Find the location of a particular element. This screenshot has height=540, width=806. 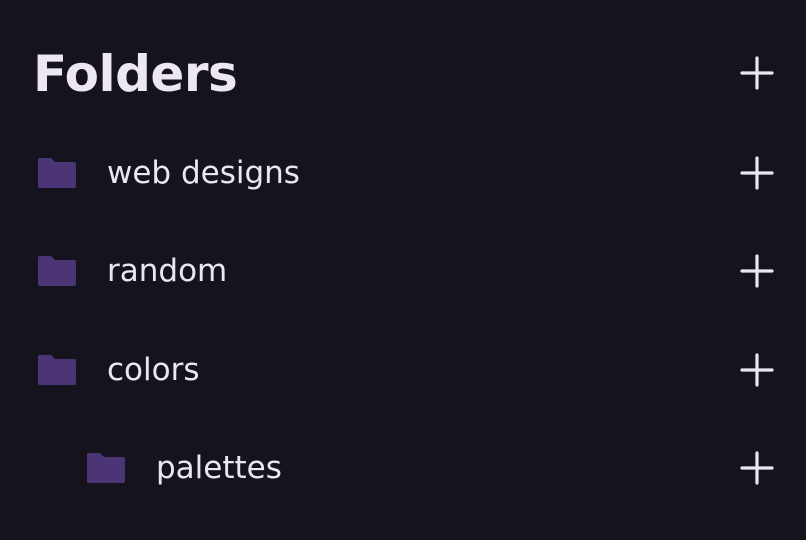

folder-label: web designs is located at coordinates (203, 173).